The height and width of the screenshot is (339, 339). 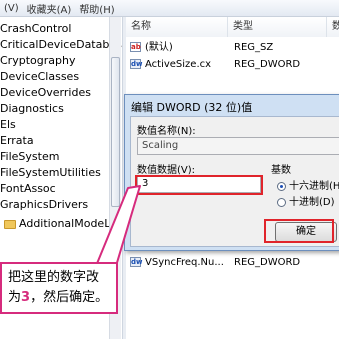 I want to click on instruction-callout: 把这里的数字改 为3，然后确定。, so click(x=59, y=288).